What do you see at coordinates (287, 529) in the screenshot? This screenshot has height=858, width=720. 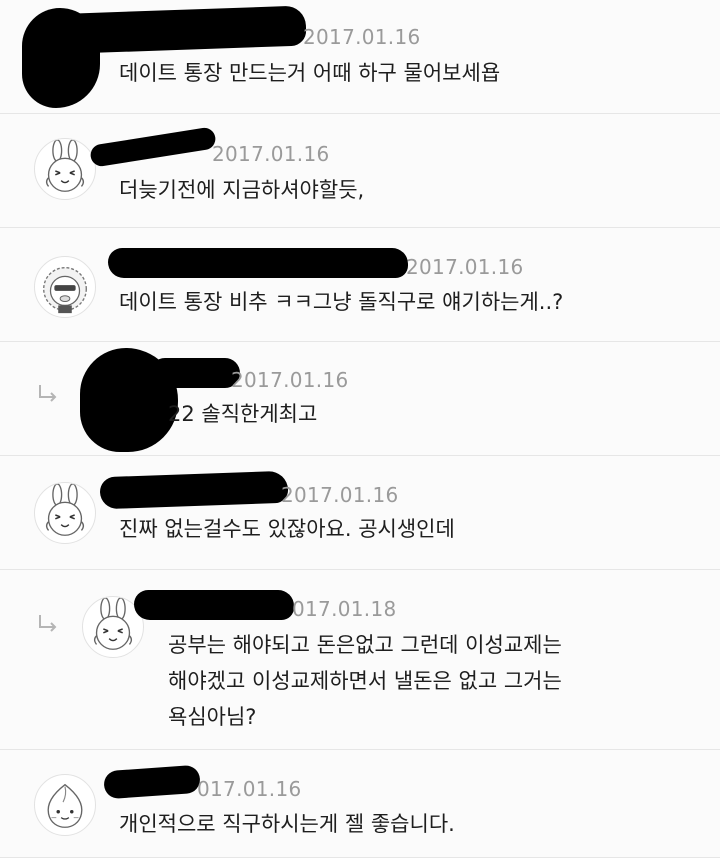 I see `comment-text: 진짜 없는걸수도 있잖아요. 공시생인데` at bounding box center [287, 529].